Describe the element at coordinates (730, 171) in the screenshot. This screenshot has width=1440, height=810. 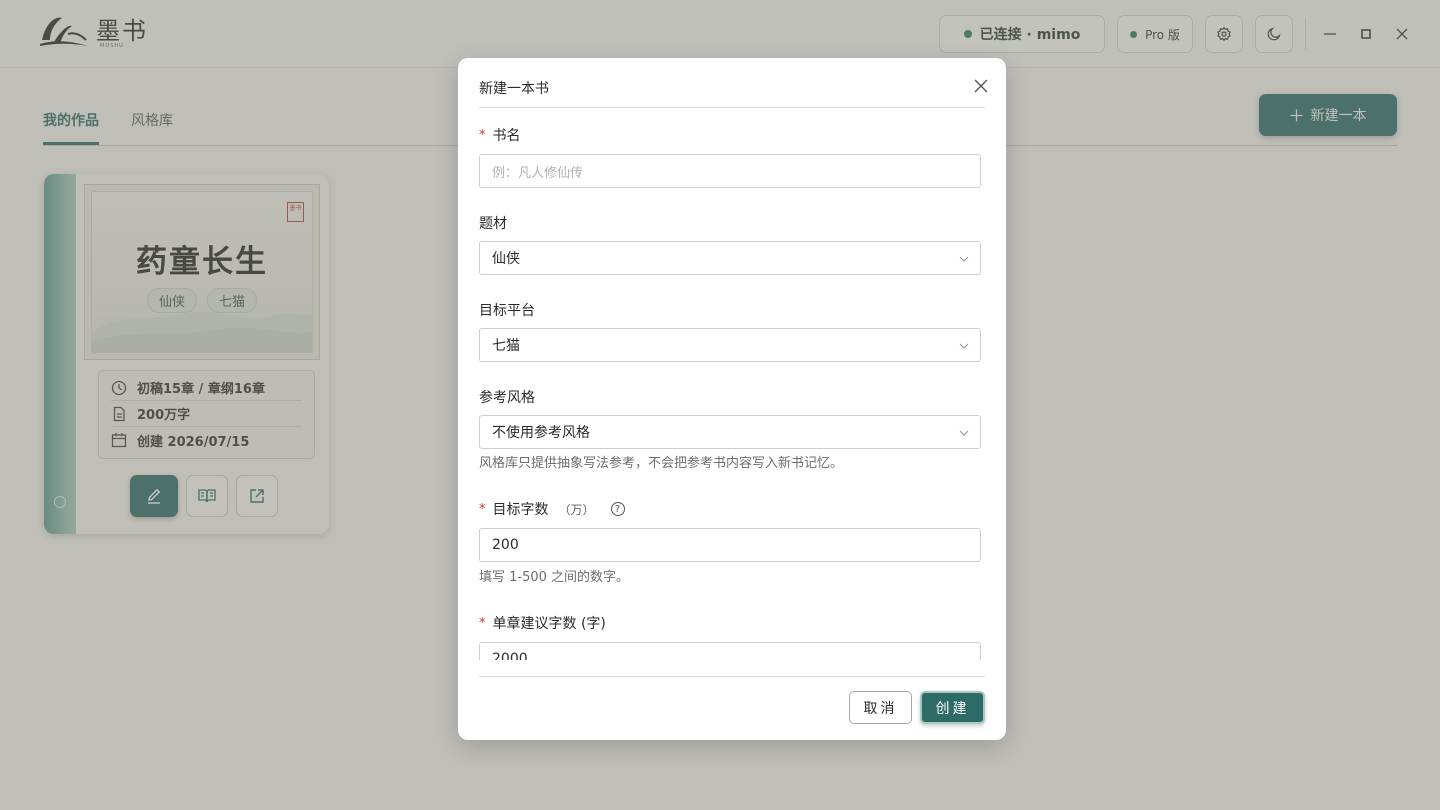
I see `book-name-input: 例：凡人修仙传` at that location.